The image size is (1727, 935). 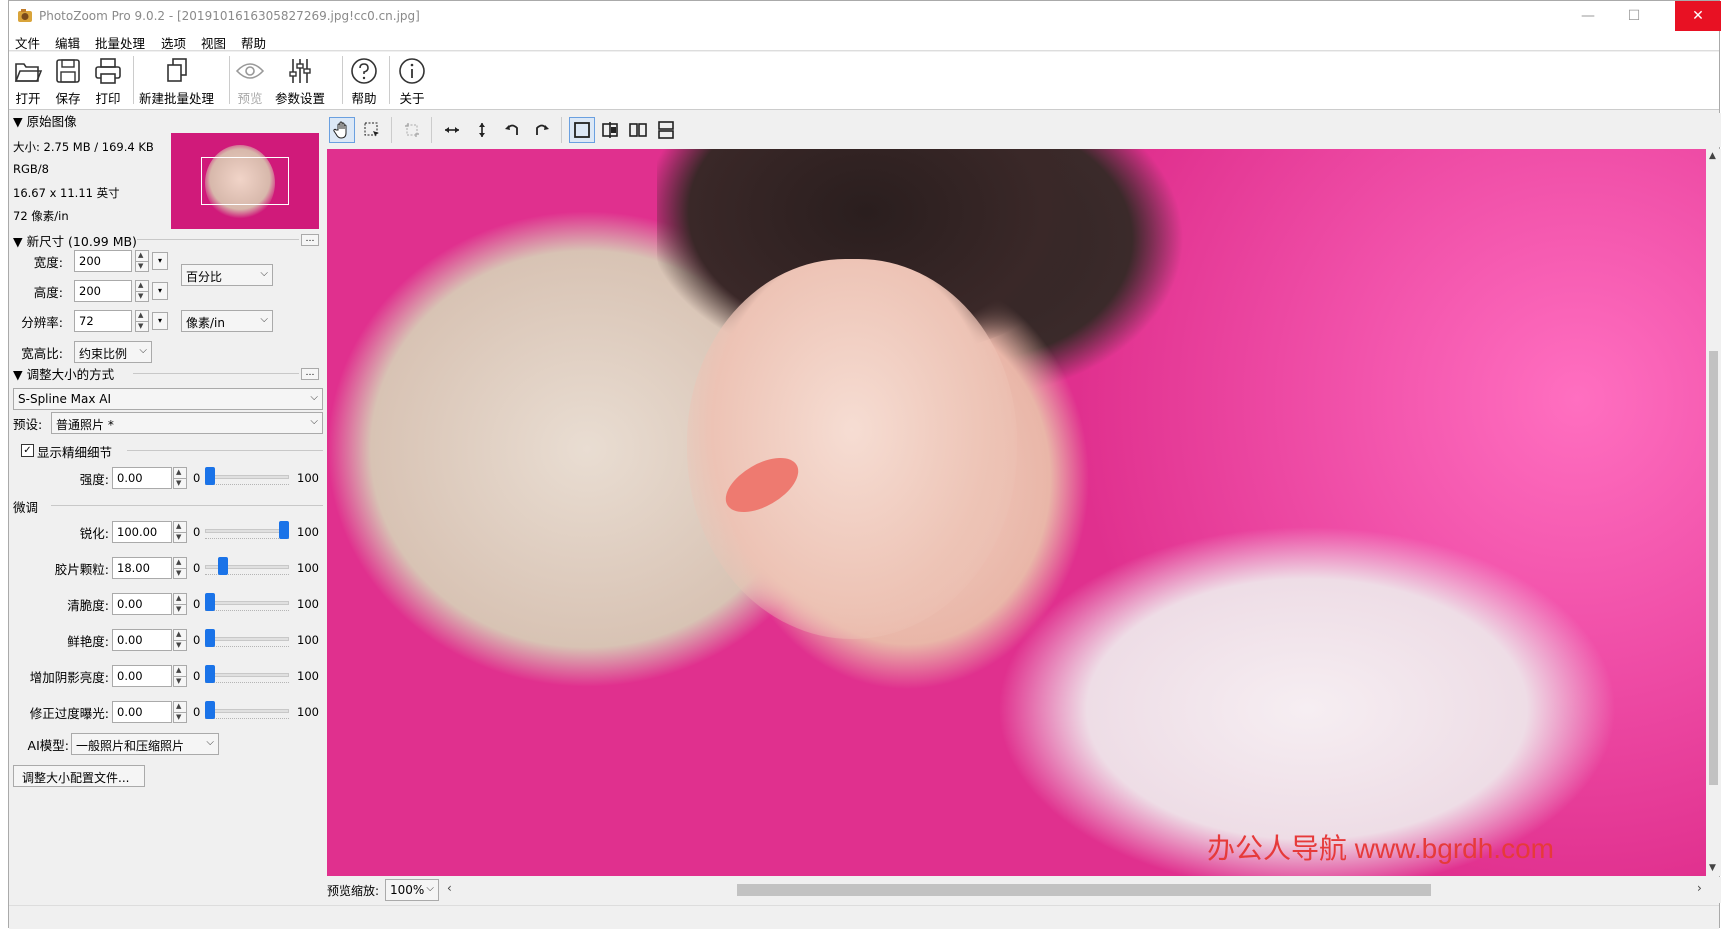 I want to click on original-thumbnail, so click(x=245, y=181).